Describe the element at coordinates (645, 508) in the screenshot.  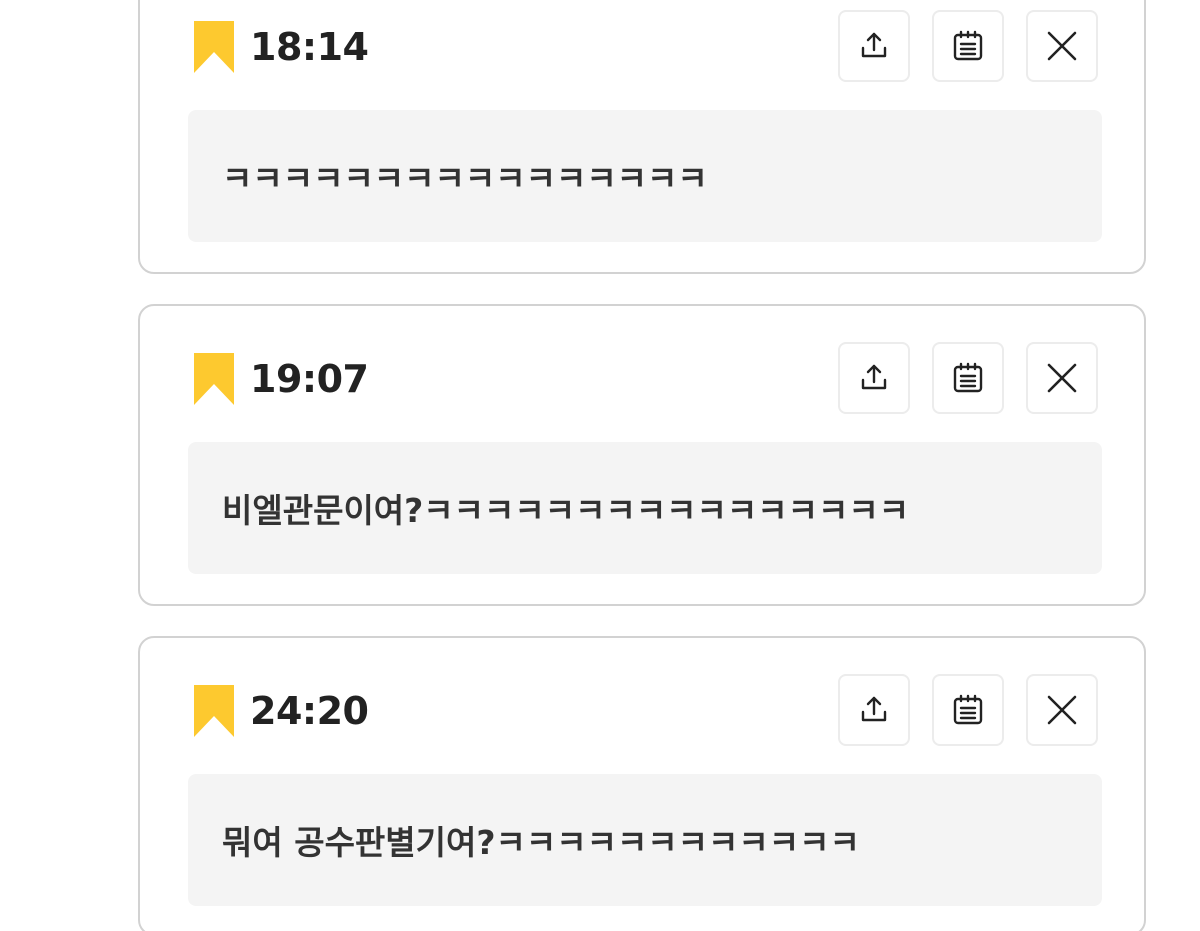
I see `bookmark-message: 비엘관문이여?ㅋㅋㅋㅋㅋㅋㅋㅋㅋㅋㅋㅋㅋㅋㅋㅋ` at that location.